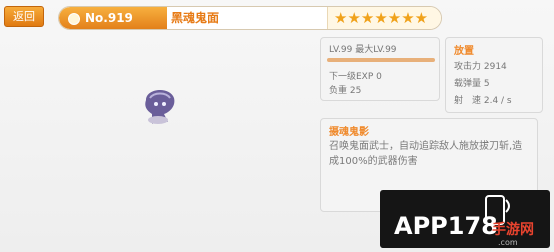 The image size is (554, 252). What do you see at coordinates (464, 51) in the screenshot?
I see `stats-title: 放置` at bounding box center [464, 51].